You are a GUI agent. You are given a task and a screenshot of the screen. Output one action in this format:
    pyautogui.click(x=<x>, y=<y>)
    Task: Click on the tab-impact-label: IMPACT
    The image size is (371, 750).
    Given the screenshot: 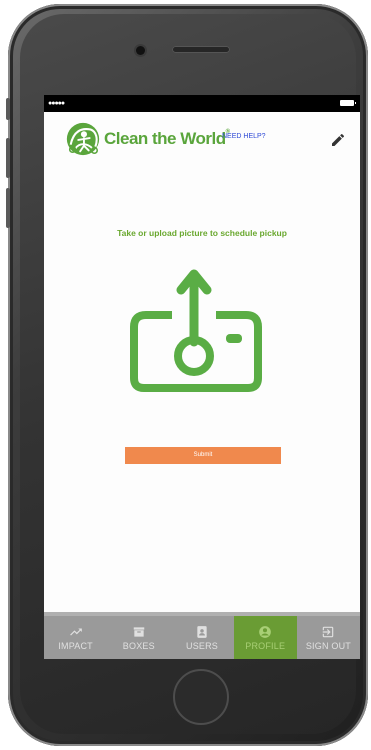 What is the action you would take?
    pyautogui.click(x=75, y=645)
    